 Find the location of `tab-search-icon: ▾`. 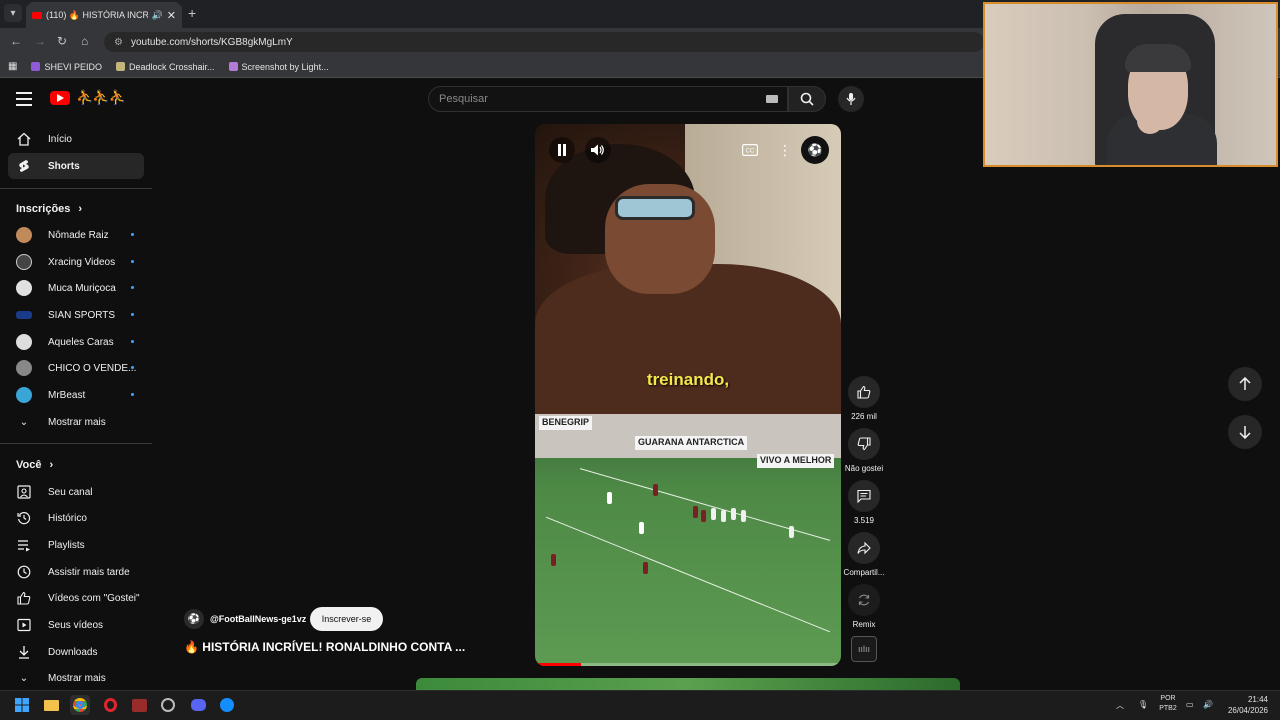

tab-search-icon: ▾ is located at coordinates (13, 13).